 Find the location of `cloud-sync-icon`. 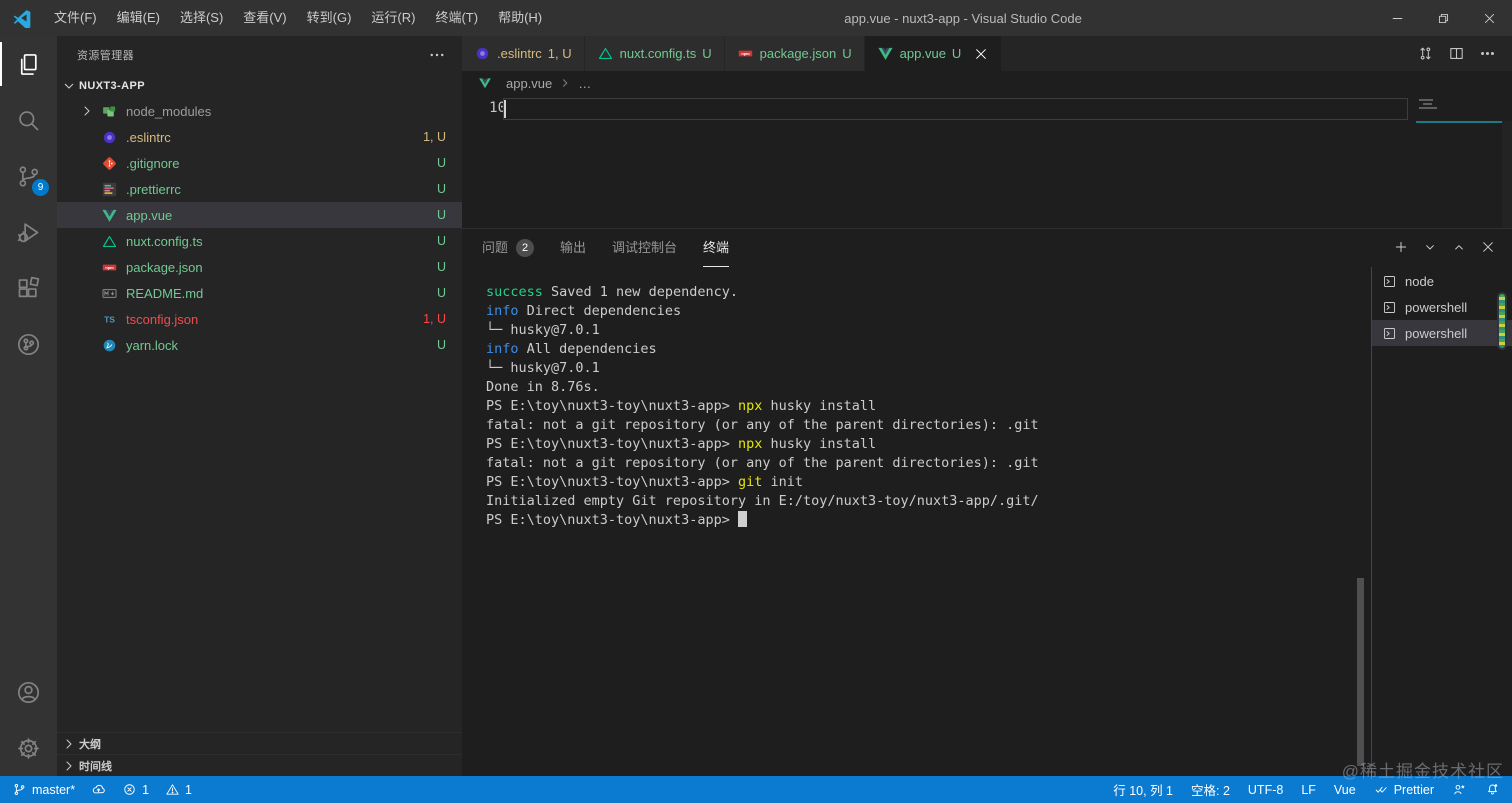

cloud-sync-icon is located at coordinates (98, 789).